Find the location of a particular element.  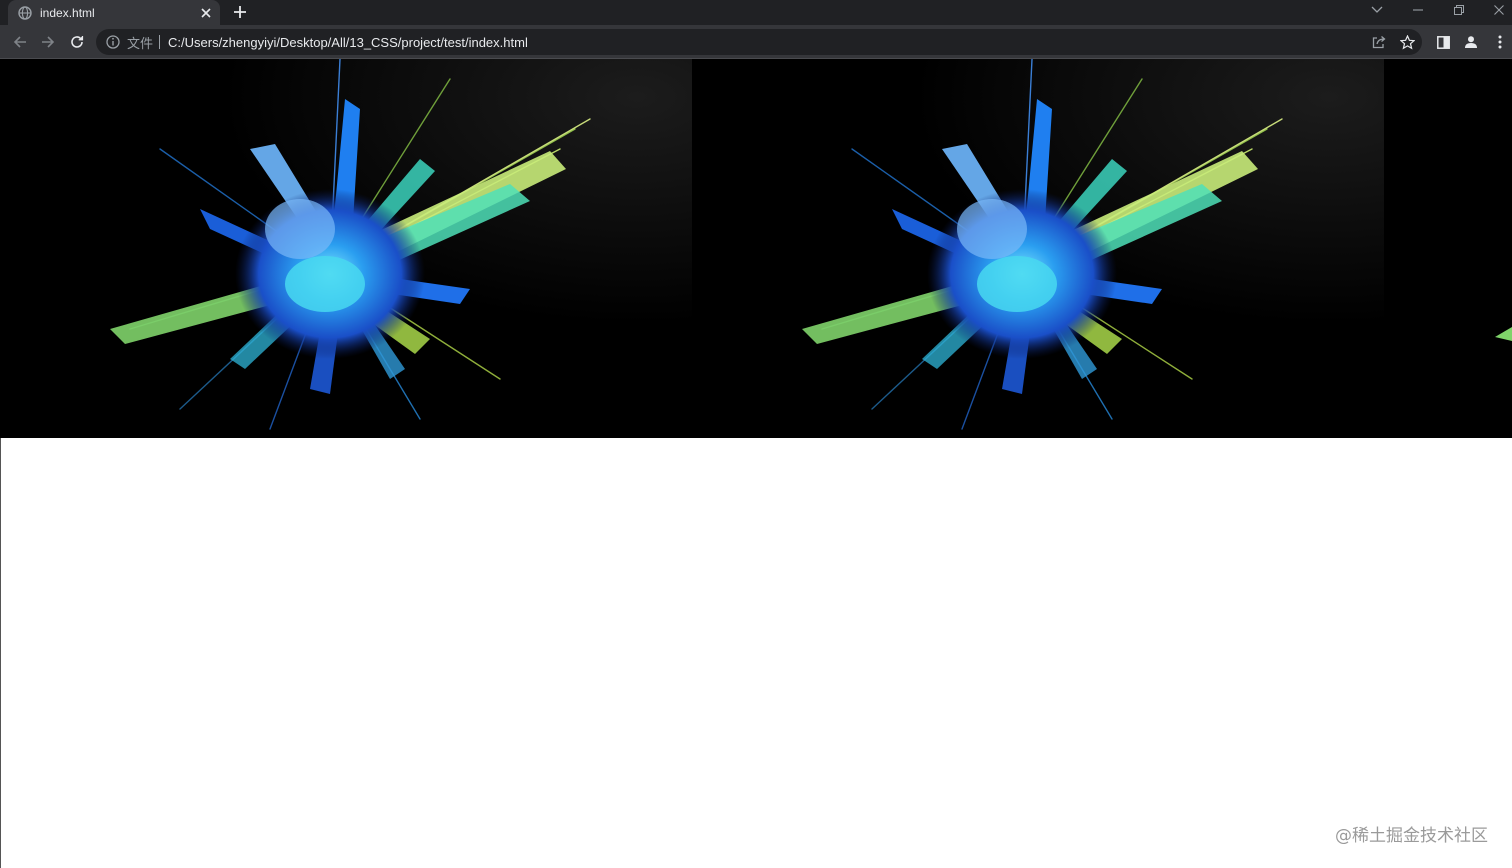

share-button is located at coordinates (1379, 42).